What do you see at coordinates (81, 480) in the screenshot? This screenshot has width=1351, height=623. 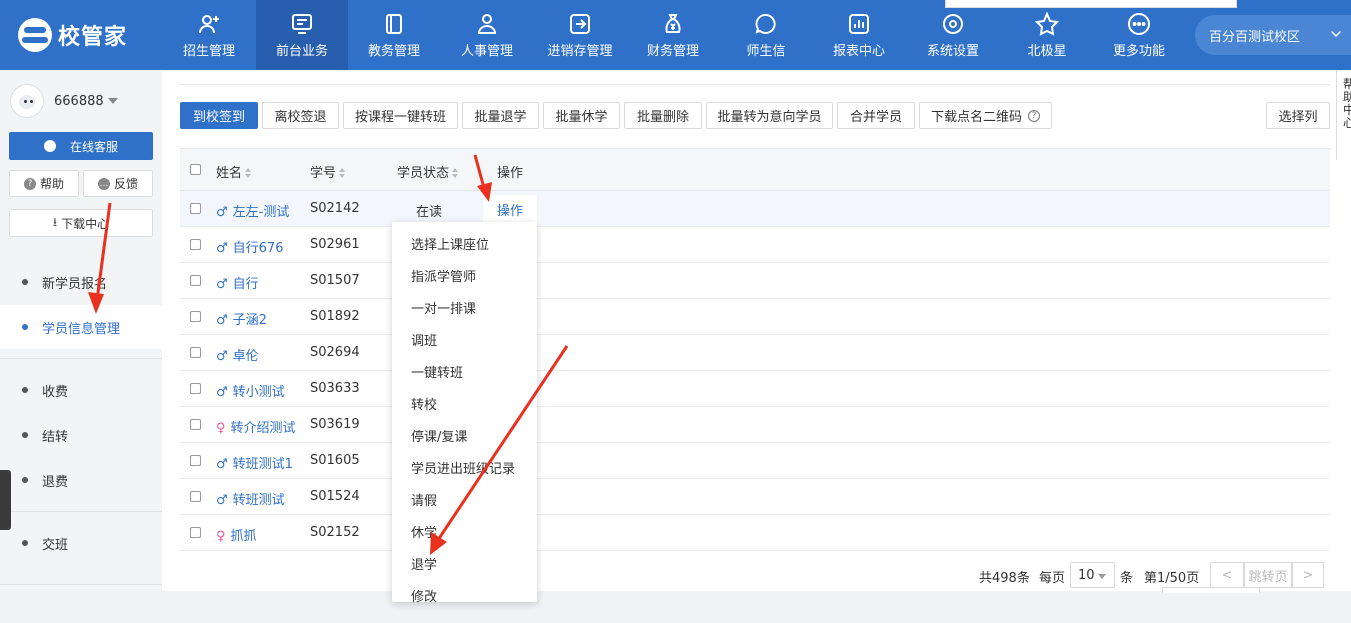 I see `sidebar-item-refund: 退费` at bounding box center [81, 480].